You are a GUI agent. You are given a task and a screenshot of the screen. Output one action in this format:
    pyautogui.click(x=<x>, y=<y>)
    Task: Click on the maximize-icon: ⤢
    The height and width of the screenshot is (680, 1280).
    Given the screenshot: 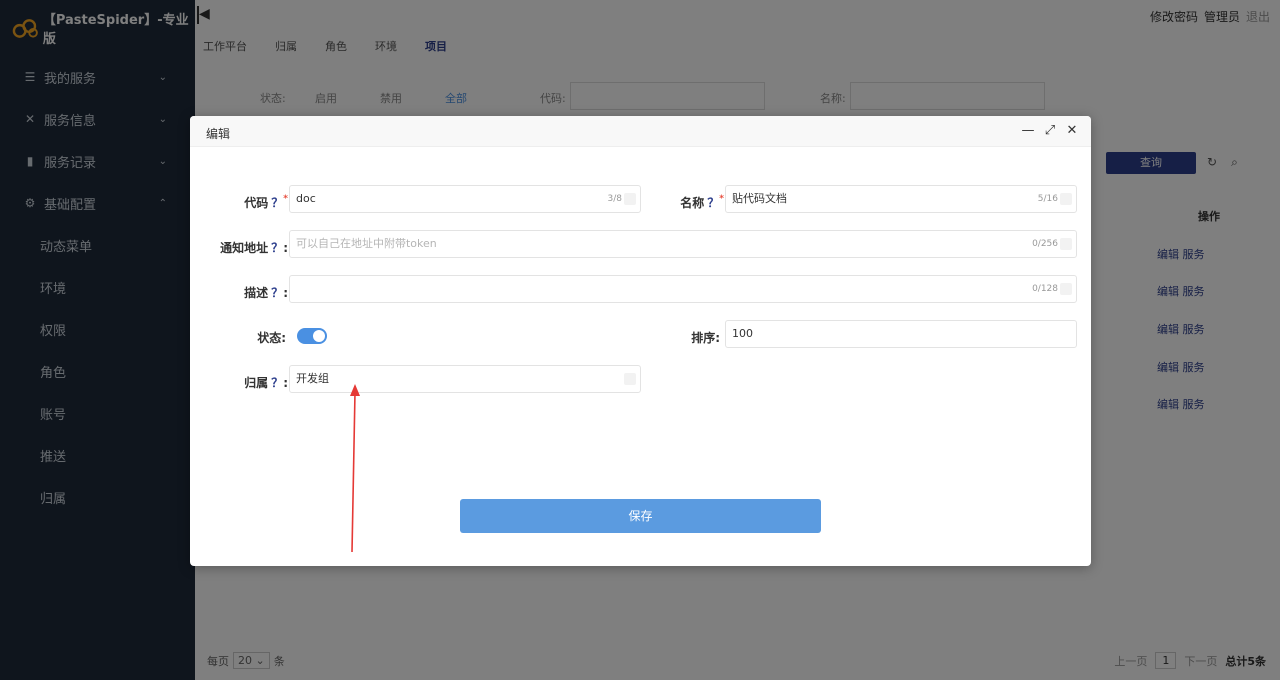 What is the action you would take?
    pyautogui.click(x=1050, y=131)
    